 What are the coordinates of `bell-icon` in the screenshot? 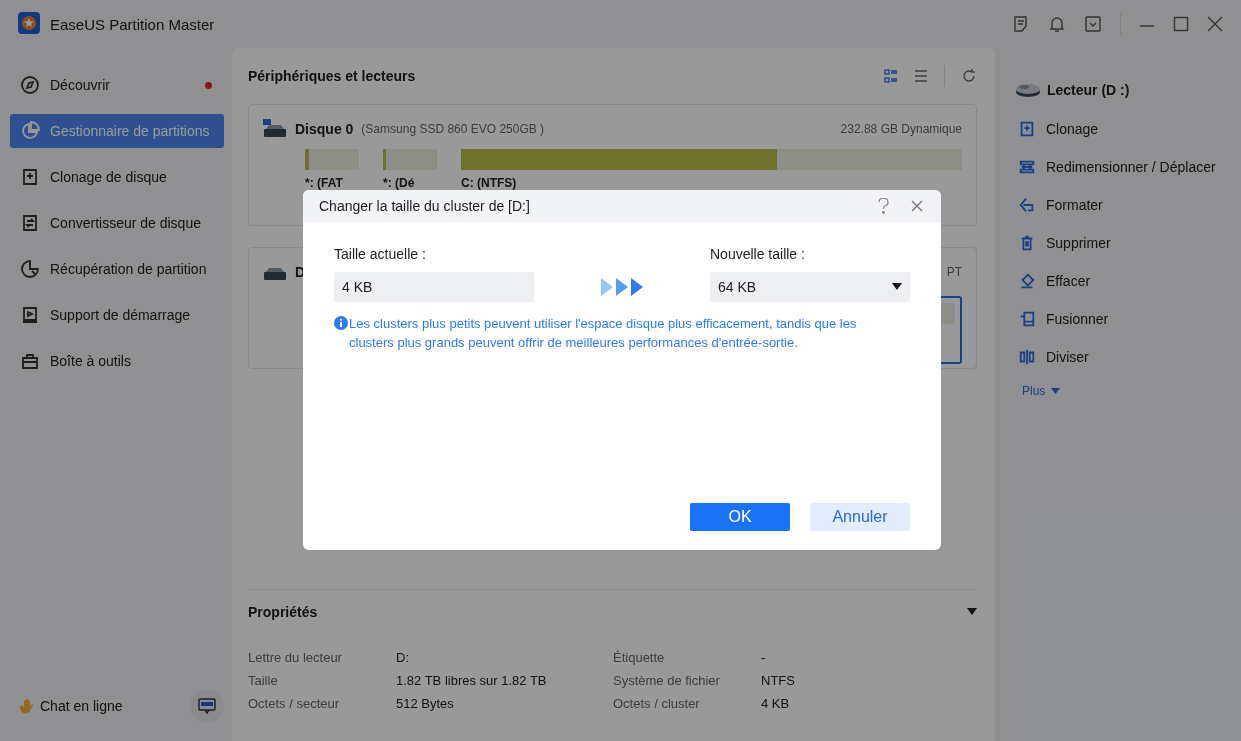 It's located at (1057, 24).